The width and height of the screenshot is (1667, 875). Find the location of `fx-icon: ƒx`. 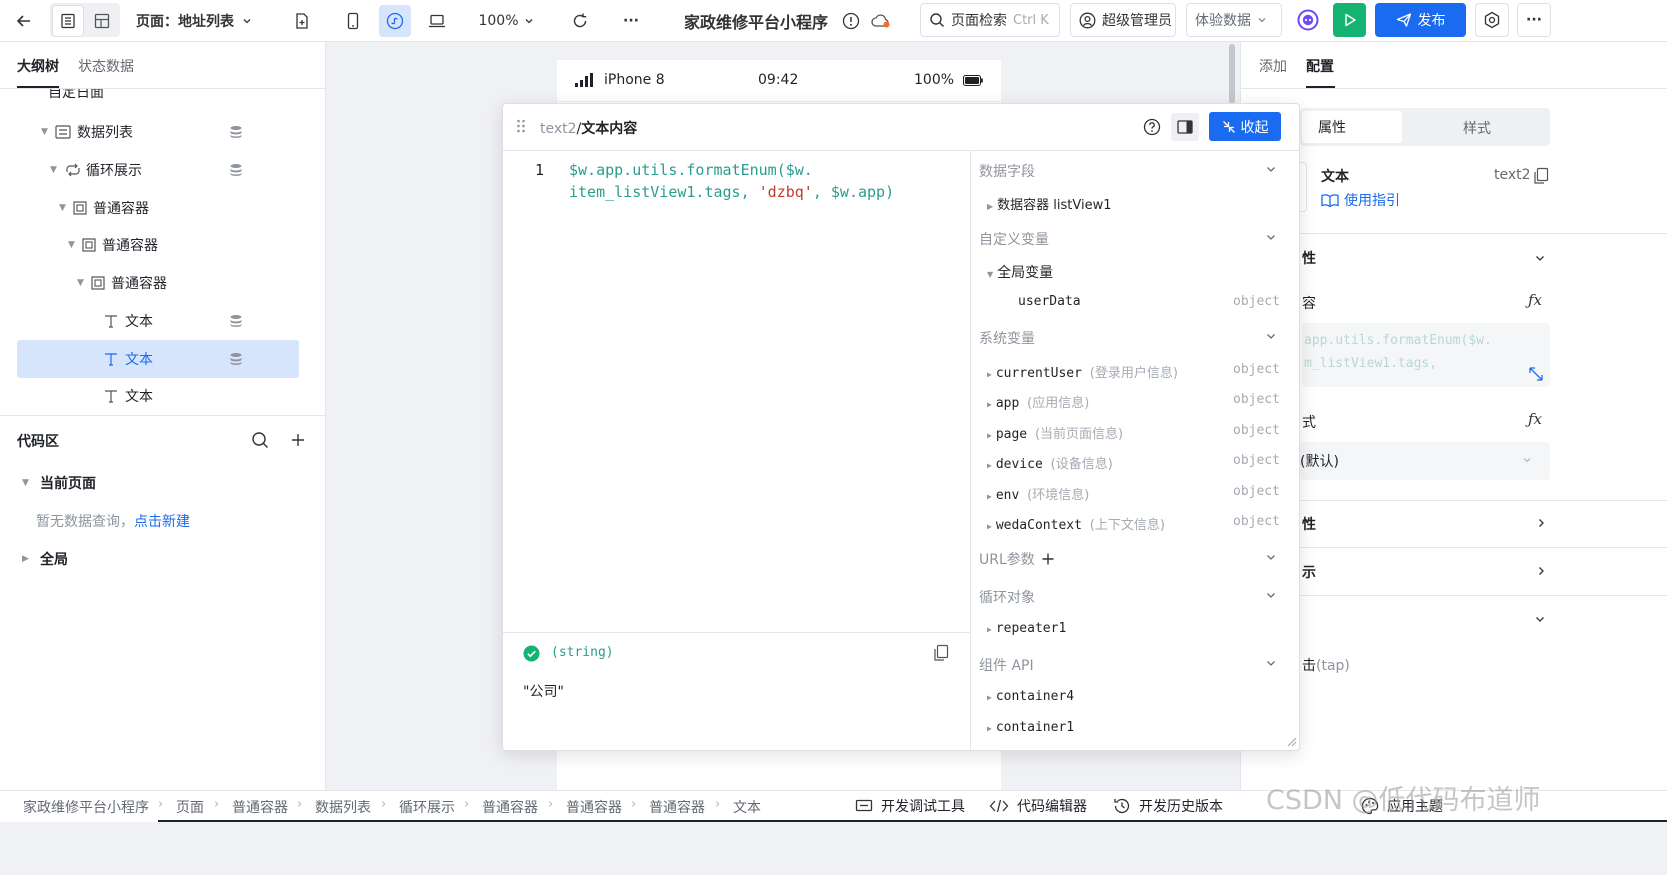

fx-icon: ƒx is located at coordinates (1535, 300).